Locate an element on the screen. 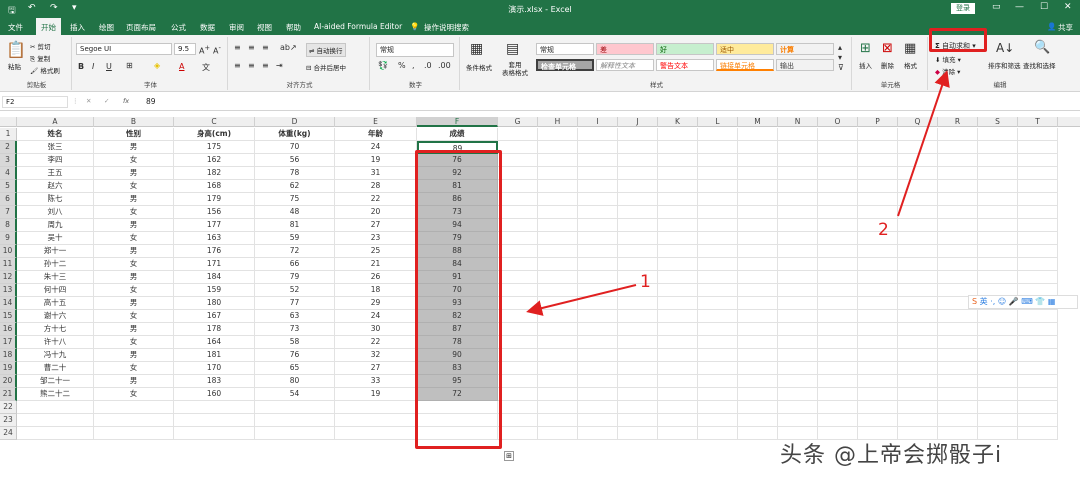 The width and height of the screenshot is (1080, 481). arrow-two is located at coordinates (923, 143).